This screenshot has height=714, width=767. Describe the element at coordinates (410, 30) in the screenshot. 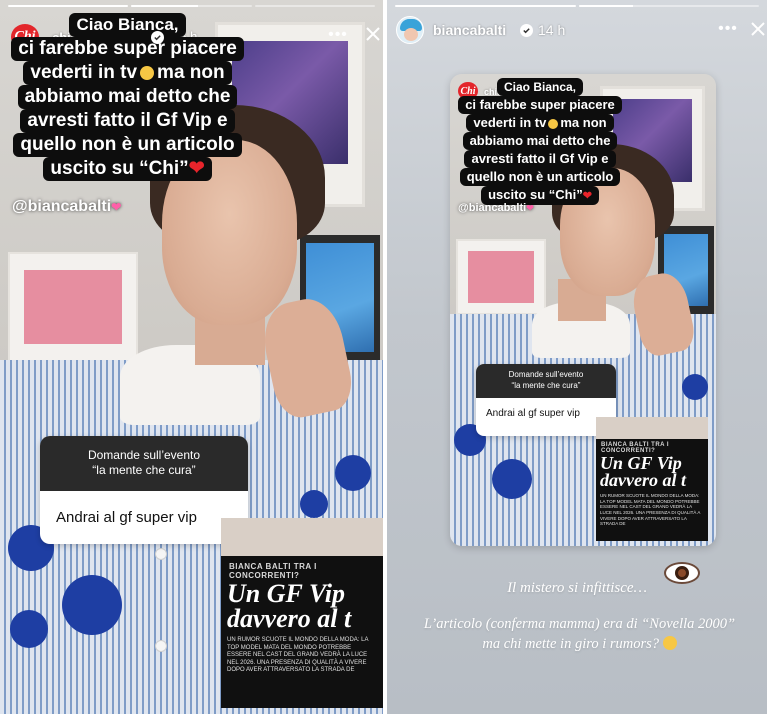

I see `biancabalti-avatar` at that location.